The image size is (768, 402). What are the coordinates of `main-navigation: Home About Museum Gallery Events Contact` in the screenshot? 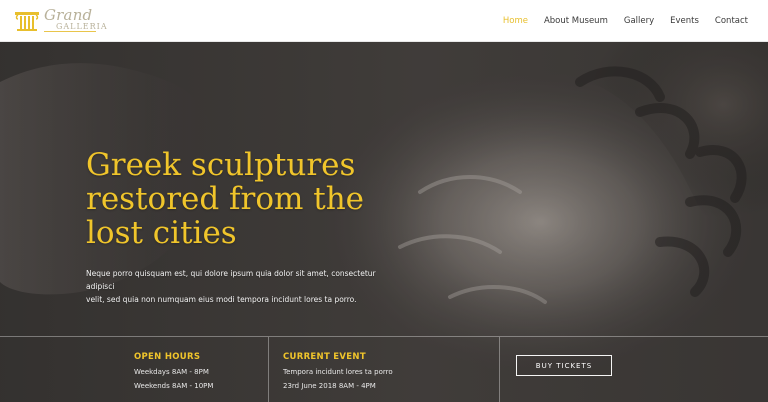 It's located at (625, 21).